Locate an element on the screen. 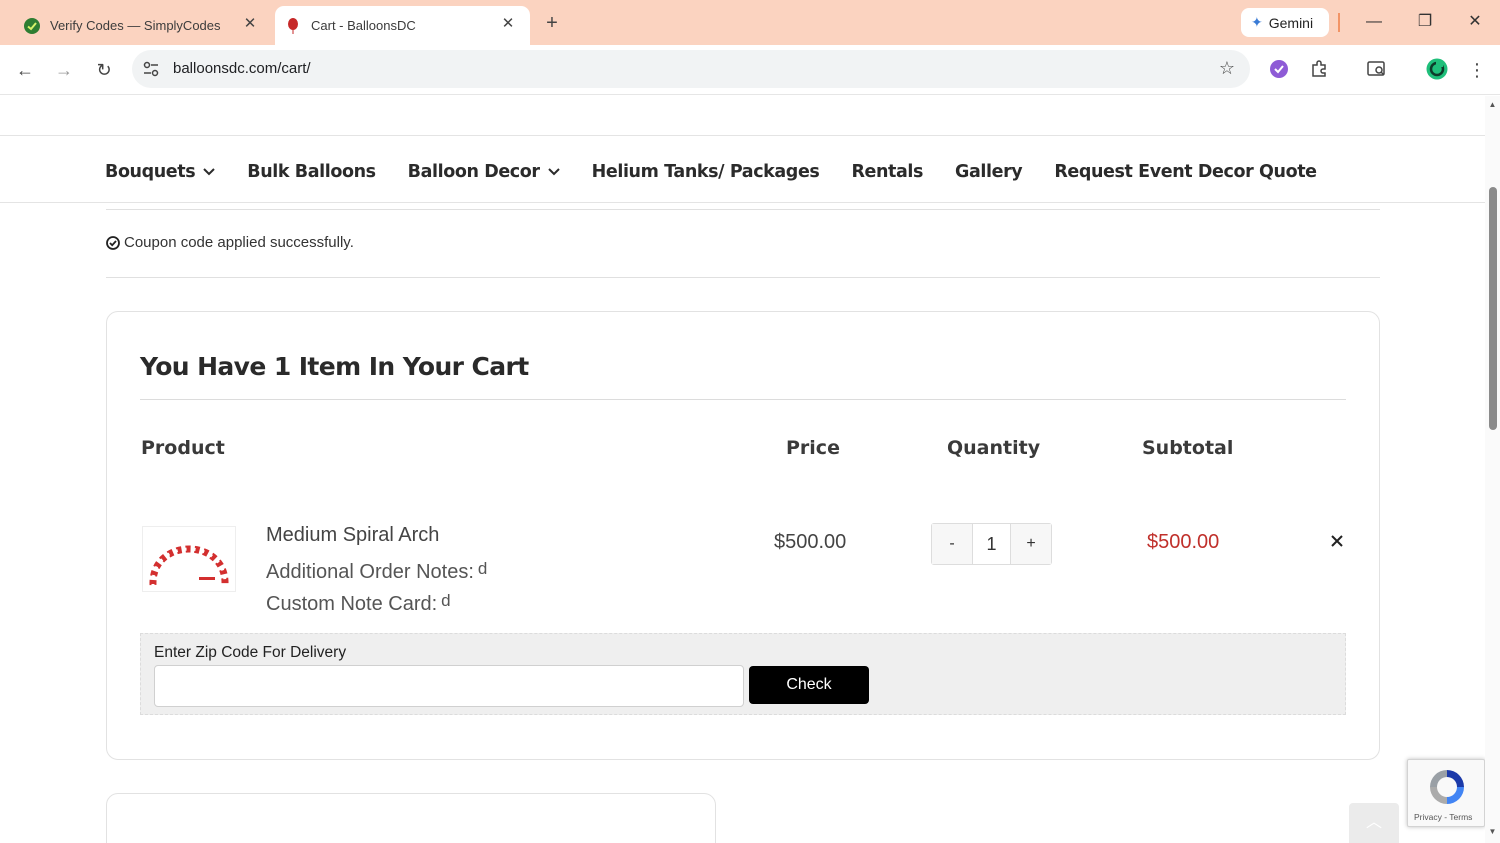  nav-divider is located at coordinates (742, 202).